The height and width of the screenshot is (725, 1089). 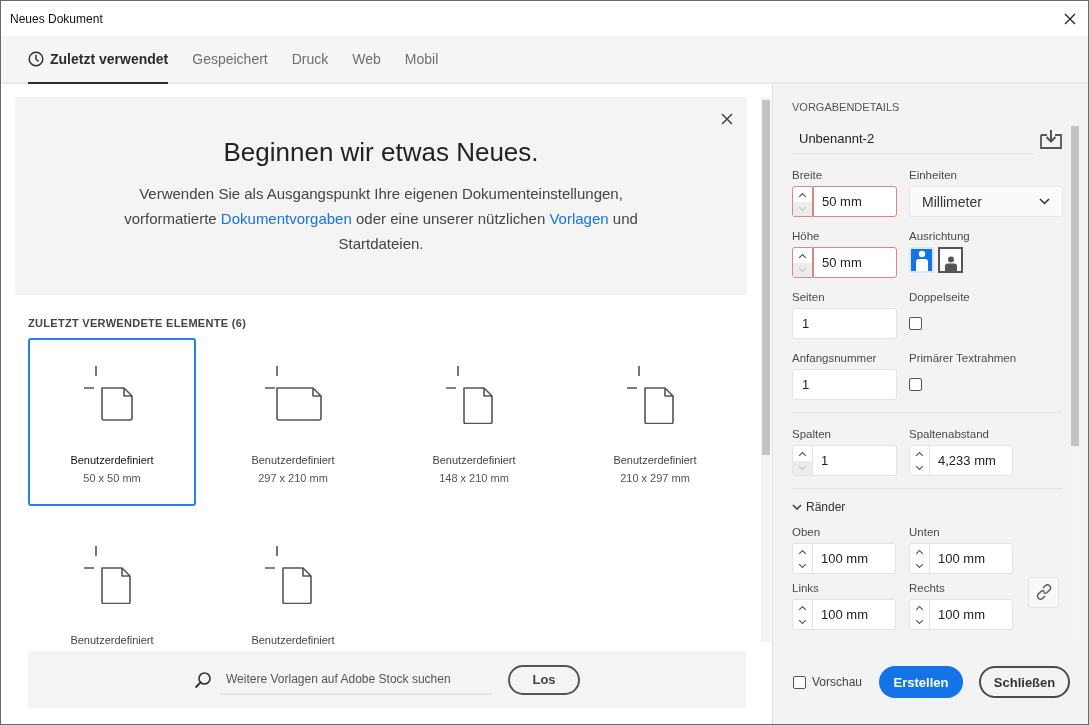 What do you see at coordinates (310, 60) in the screenshot?
I see `tab: Druck` at bounding box center [310, 60].